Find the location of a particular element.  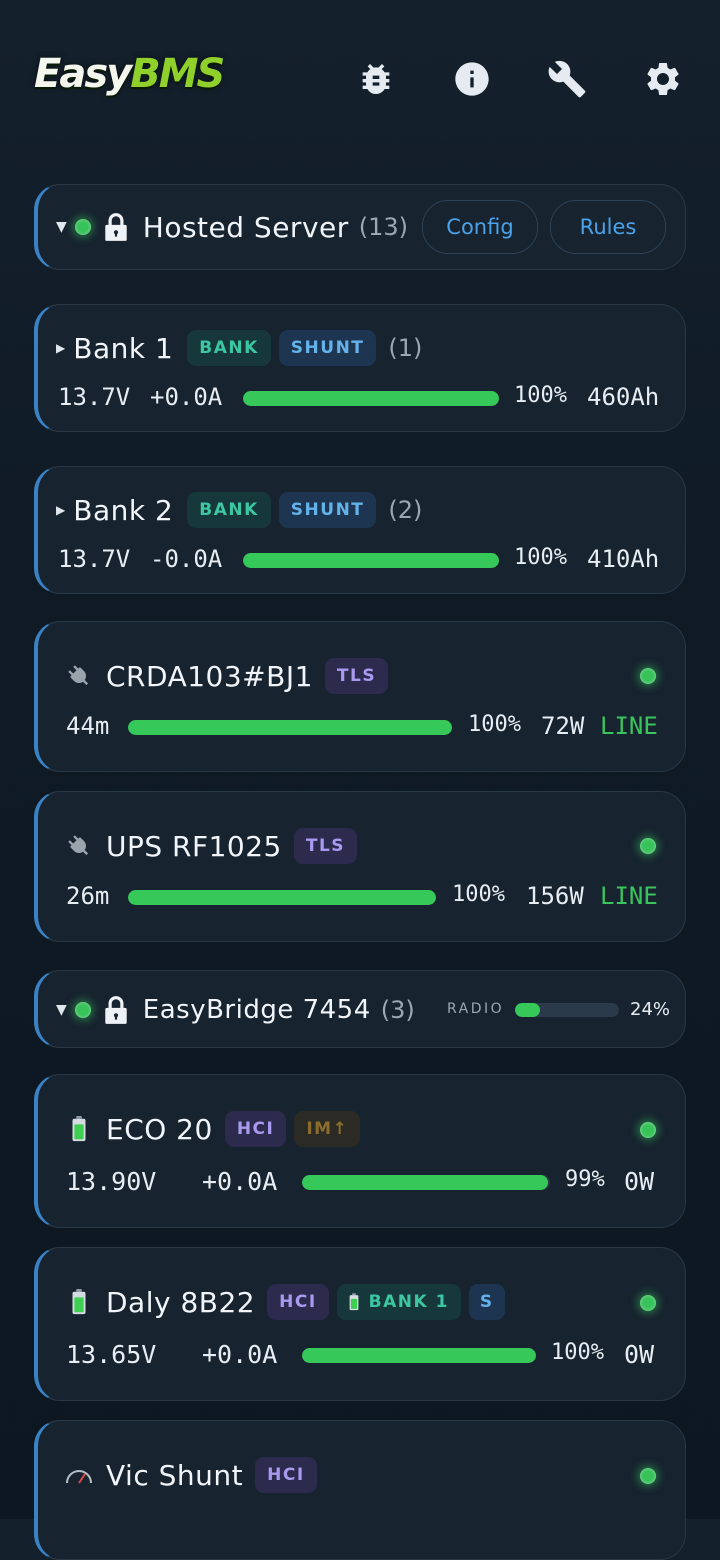

bug-icon is located at coordinates (376, 79).